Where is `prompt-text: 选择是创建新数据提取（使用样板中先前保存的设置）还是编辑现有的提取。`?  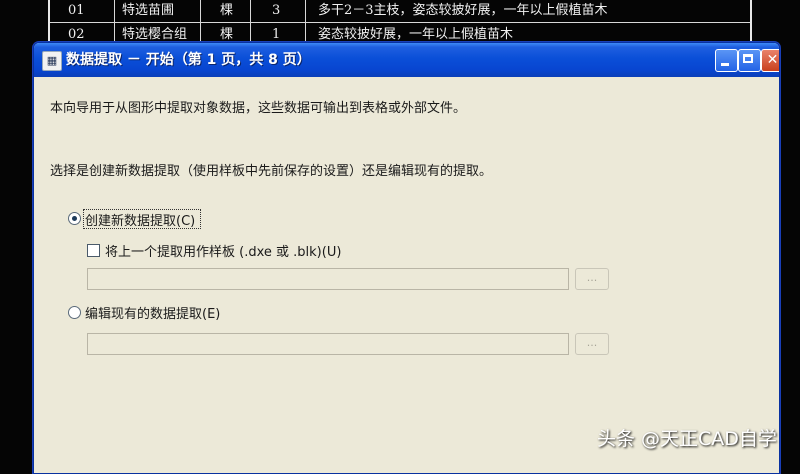 prompt-text: 选择是创建新数据提取（使用样板中先前保存的设置）还是编辑现有的提取。 is located at coordinates (271, 171).